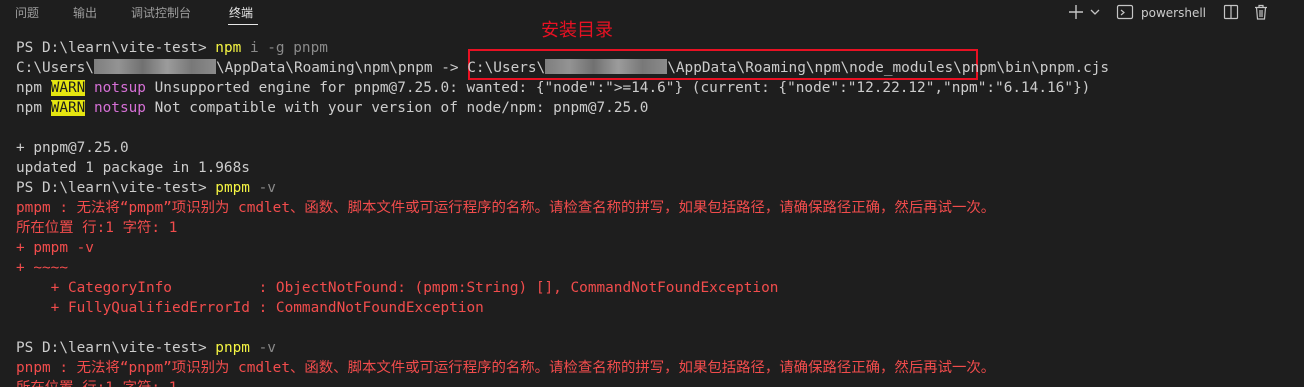 The height and width of the screenshot is (387, 1304). I want to click on terminal-line: PS D:\learn\vite-test> npm i -g pnpm, so click(172, 48).